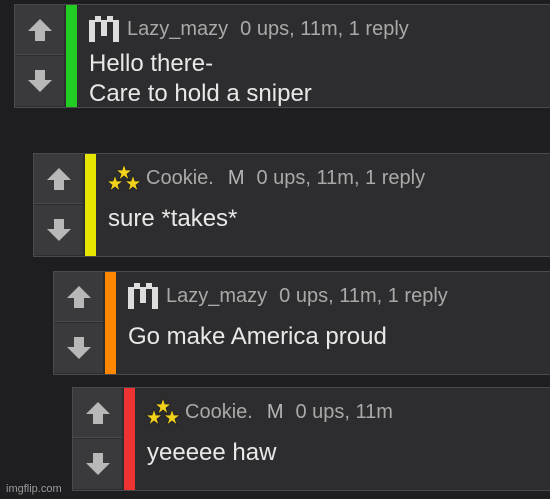 Image resolution: width=550 pixels, height=499 pixels. What do you see at coordinates (344, 411) in the screenshot?
I see `comment-meta: 0 ups, 11m` at bounding box center [344, 411].